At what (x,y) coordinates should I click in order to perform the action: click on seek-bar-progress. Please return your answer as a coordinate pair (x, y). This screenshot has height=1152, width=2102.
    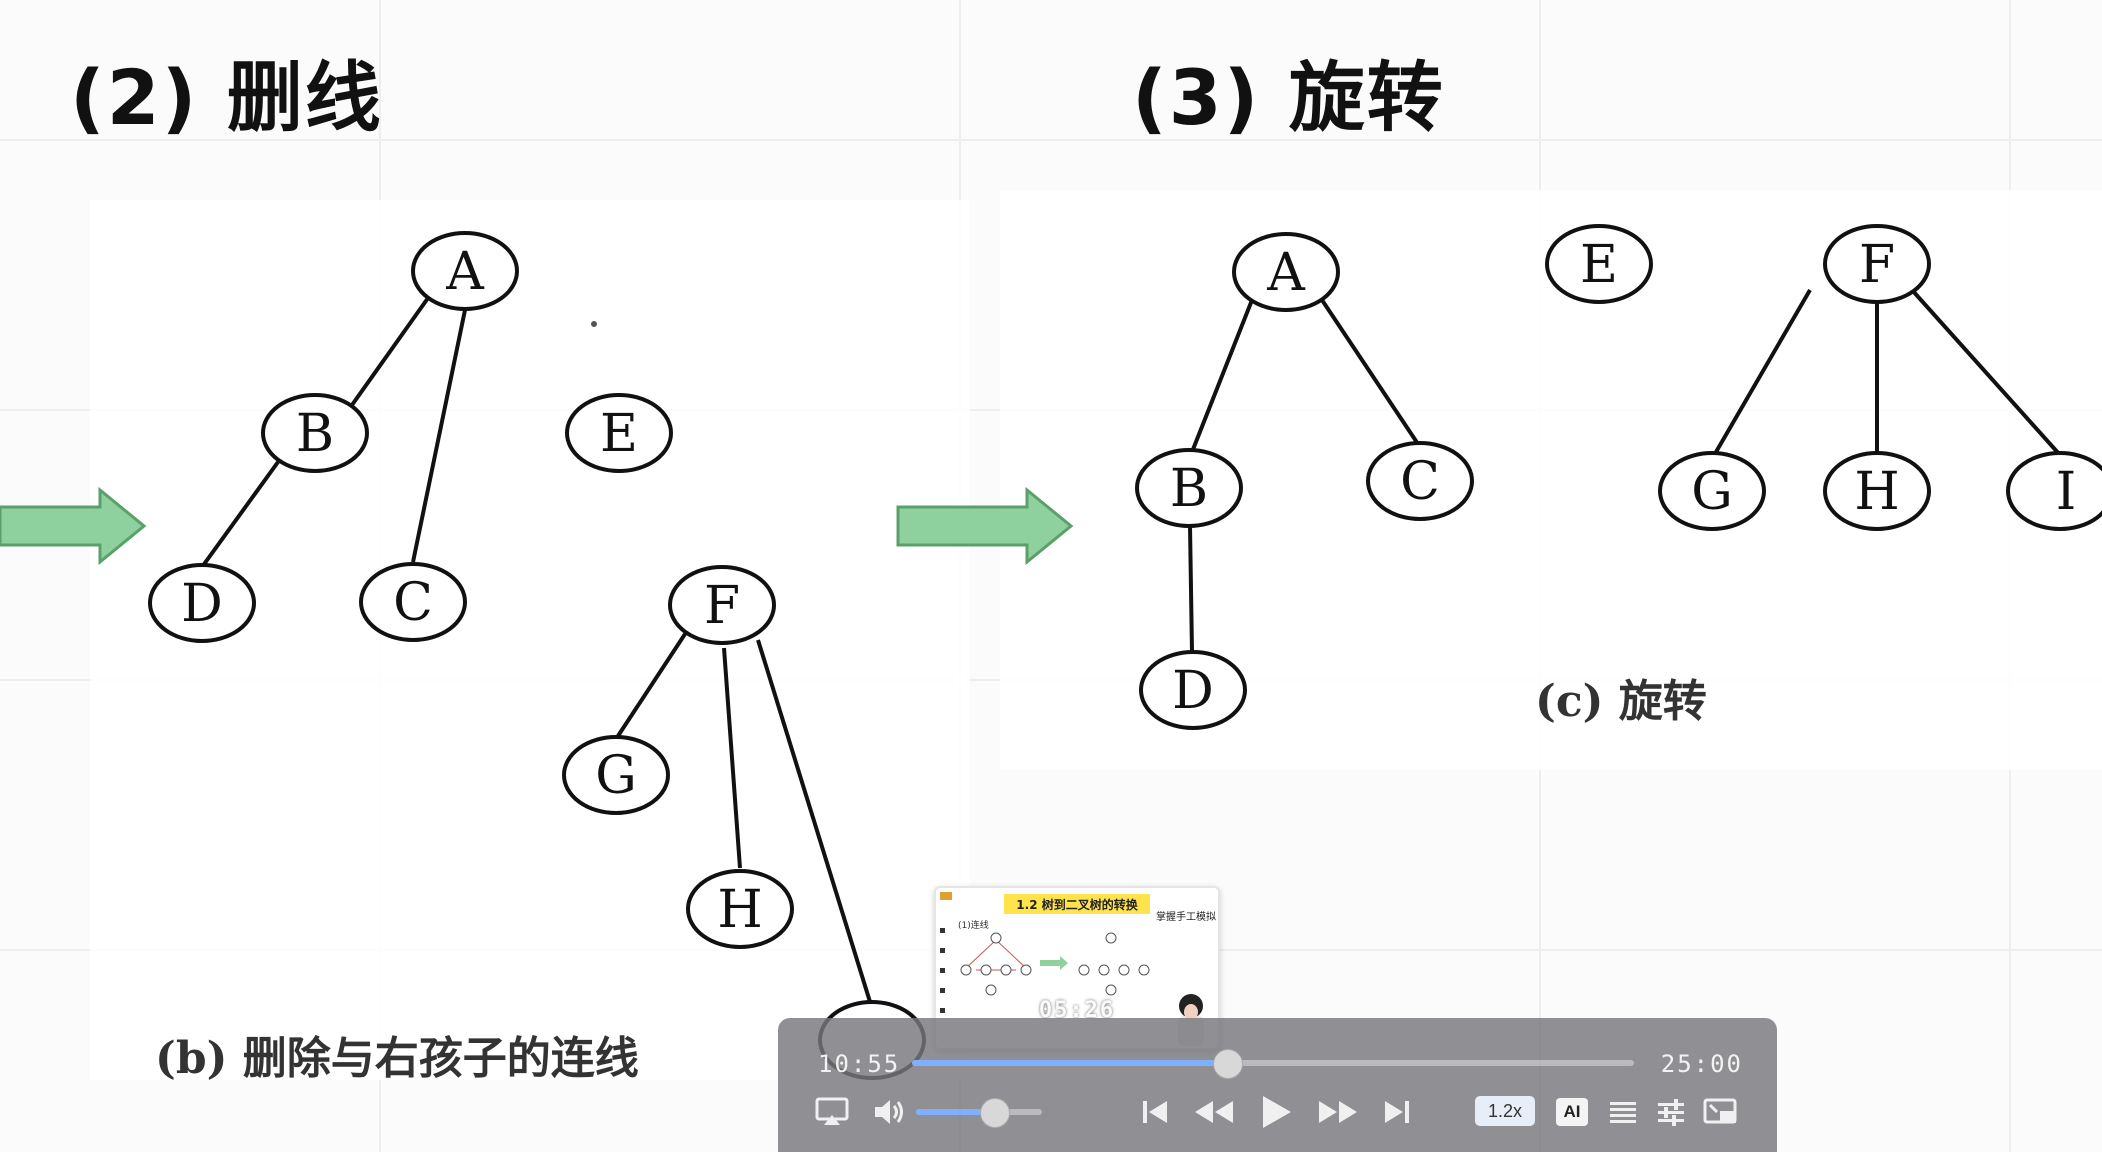
    Looking at the image, I should click on (1070, 1063).